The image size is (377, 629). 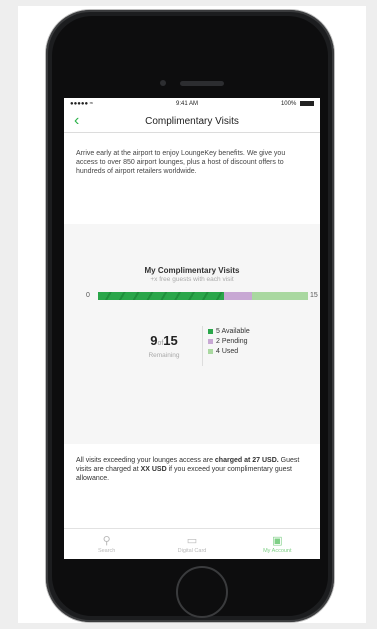 I want to click on visits-subheading: +x free guests with each visit, so click(x=192, y=279).